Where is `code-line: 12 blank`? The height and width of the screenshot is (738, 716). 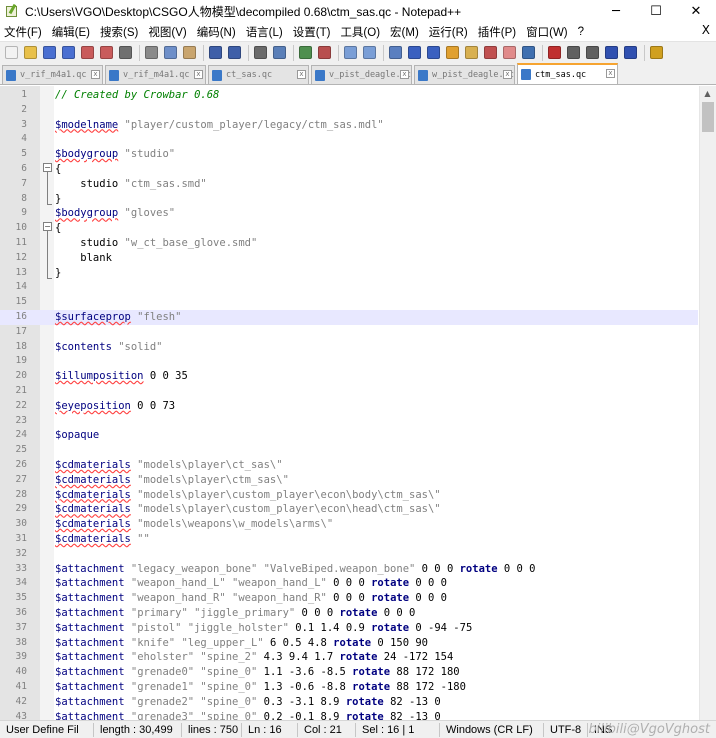 code-line: 12 blank is located at coordinates (349, 258).